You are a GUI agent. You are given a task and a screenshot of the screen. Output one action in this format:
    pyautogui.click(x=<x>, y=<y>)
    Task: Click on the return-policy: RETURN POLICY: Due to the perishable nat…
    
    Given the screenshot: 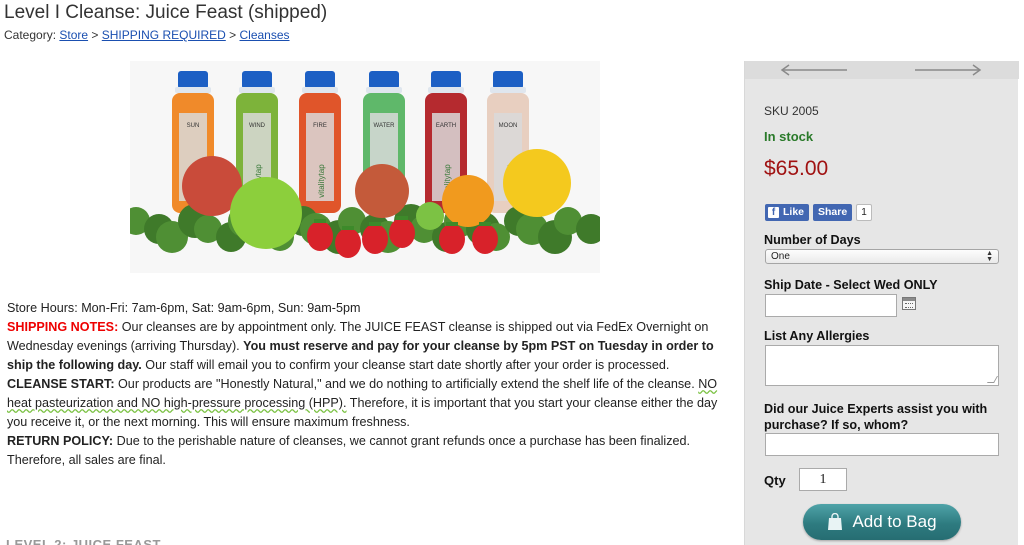 What is the action you would take?
    pyautogui.click(x=368, y=451)
    